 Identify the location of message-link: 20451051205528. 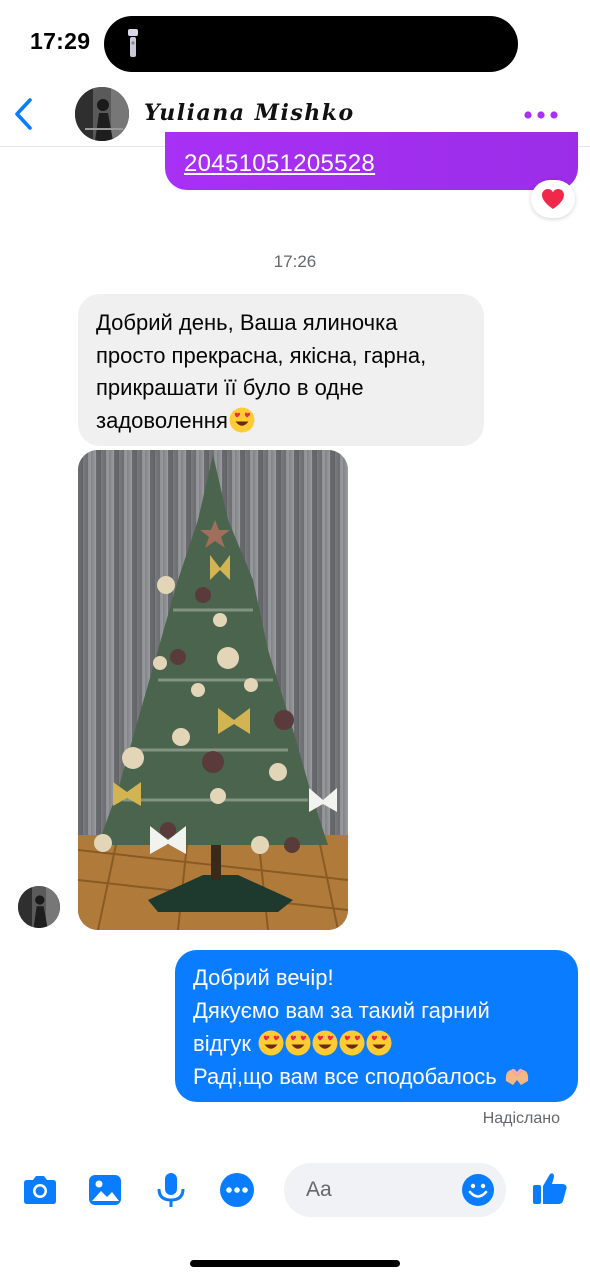
(279, 164).